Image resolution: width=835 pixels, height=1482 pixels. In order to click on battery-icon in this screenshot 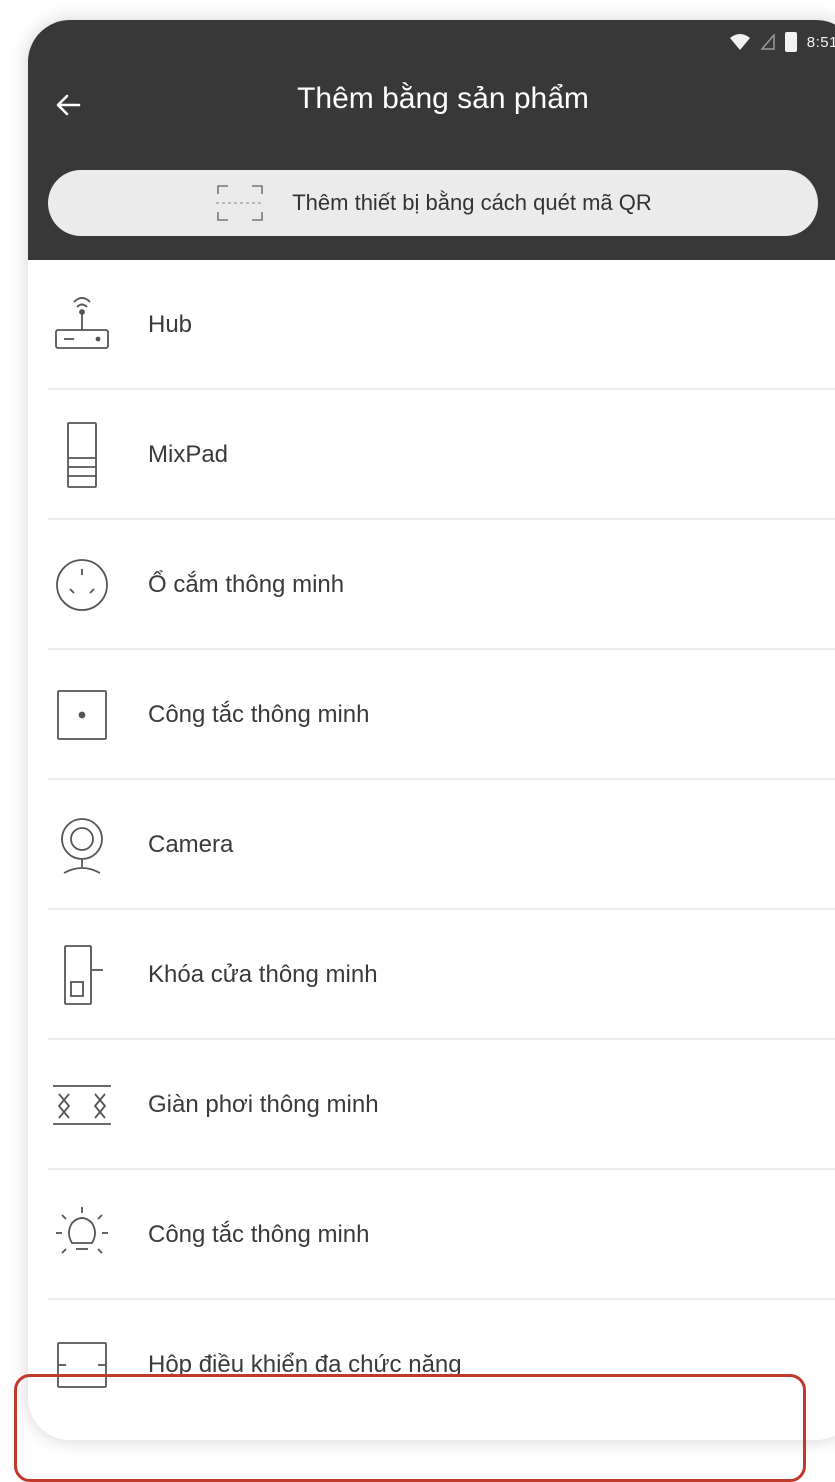, I will do `click(790, 42)`.